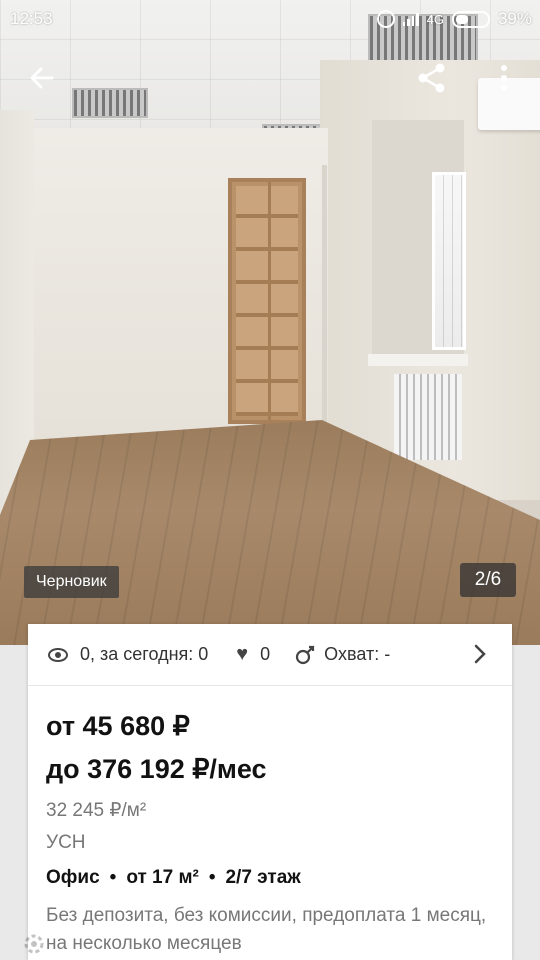  Describe the element at coordinates (66, 842) in the screenshot. I see `tax-system: УСН` at that location.